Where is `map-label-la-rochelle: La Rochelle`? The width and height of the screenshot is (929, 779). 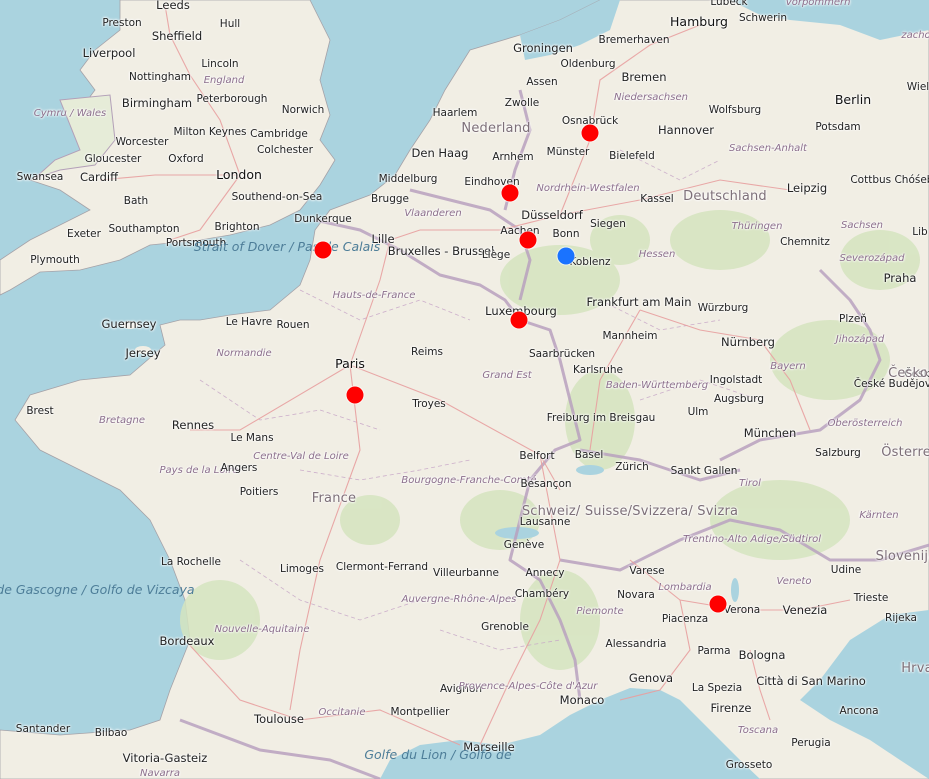 map-label-la-rochelle: La Rochelle is located at coordinates (191, 562).